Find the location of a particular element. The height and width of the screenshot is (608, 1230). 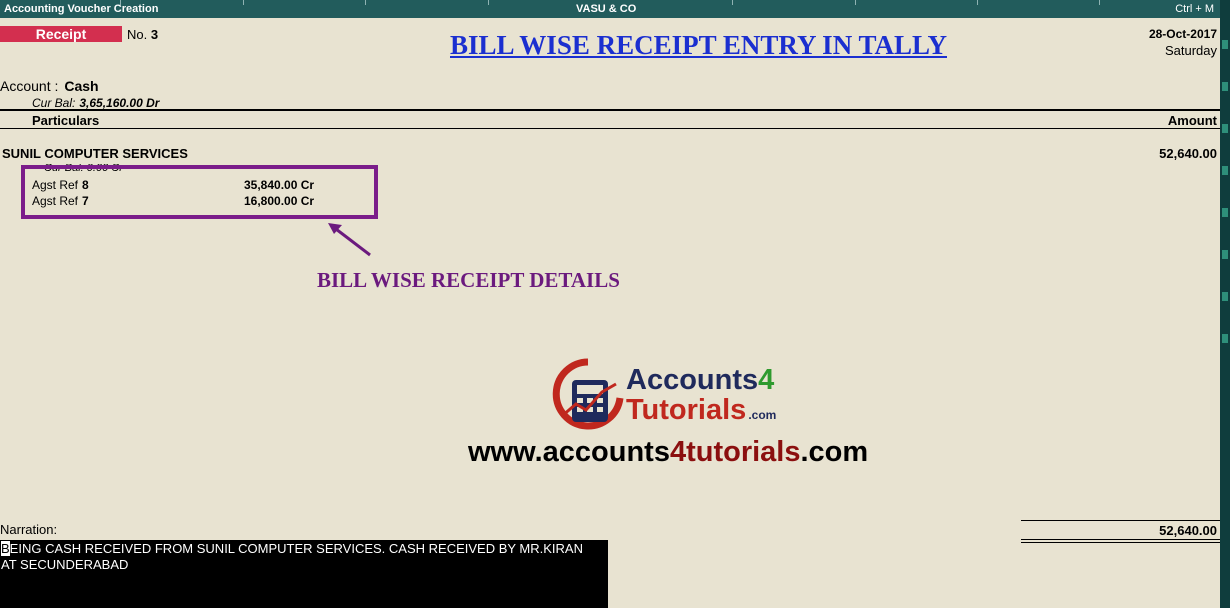

voucher-number: No. 3 is located at coordinates (142, 34).